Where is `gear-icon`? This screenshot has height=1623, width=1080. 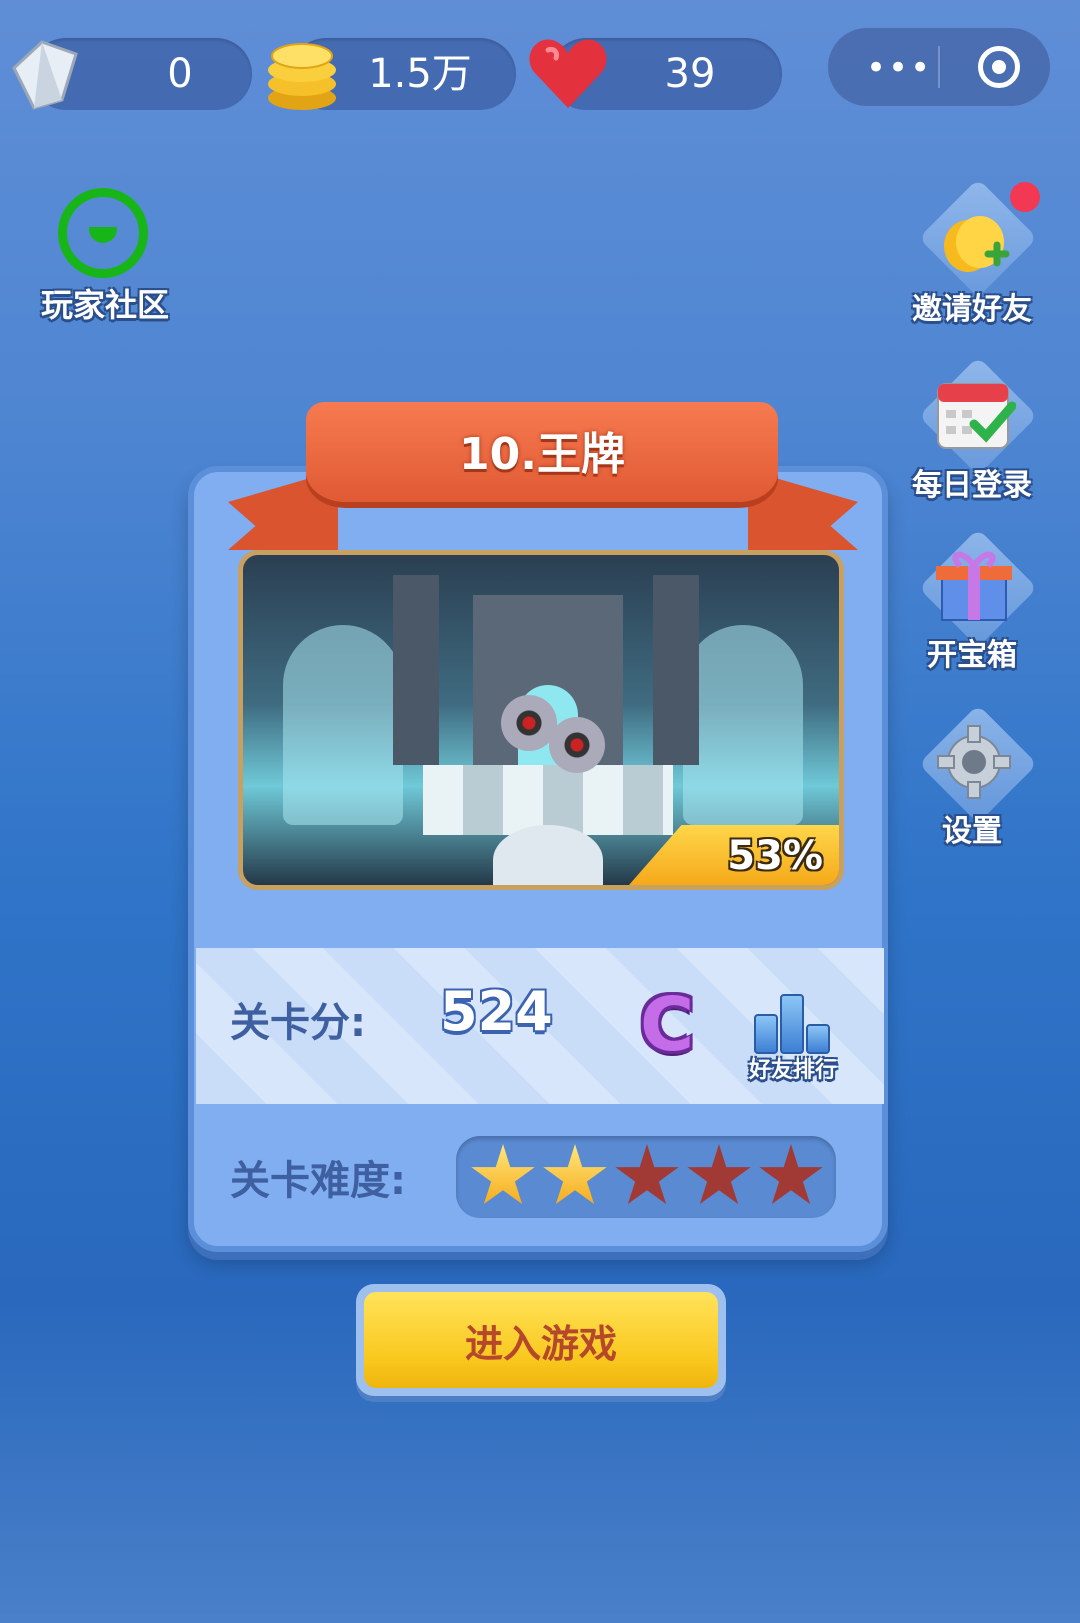
gear-icon is located at coordinates (974, 762).